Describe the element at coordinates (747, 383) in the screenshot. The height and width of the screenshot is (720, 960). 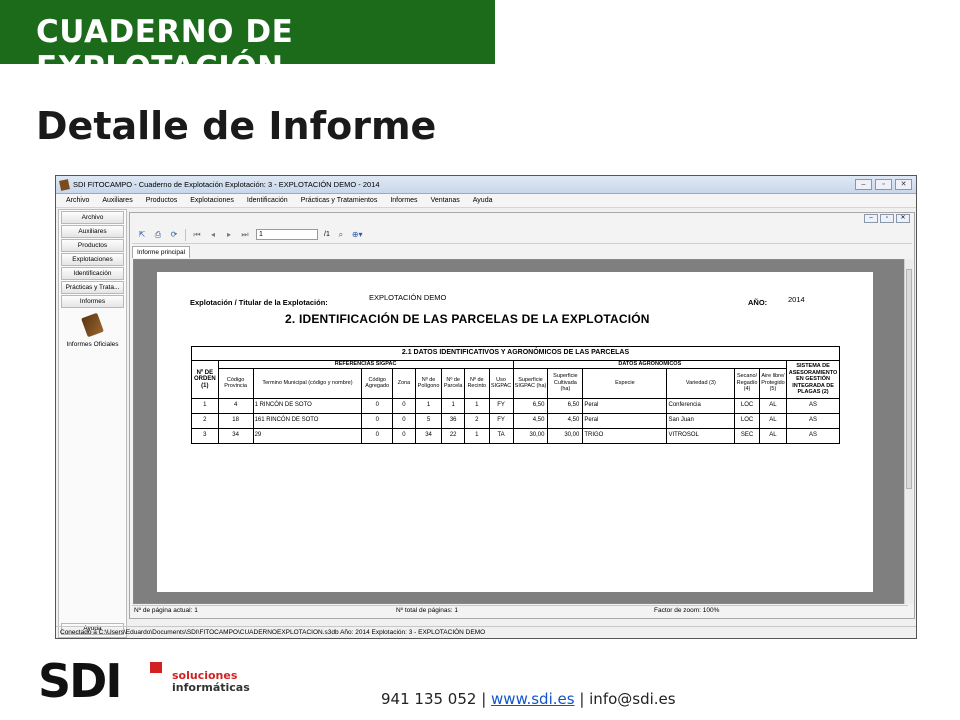
I see `col-header: Secano/ Regadío (4)` at that location.